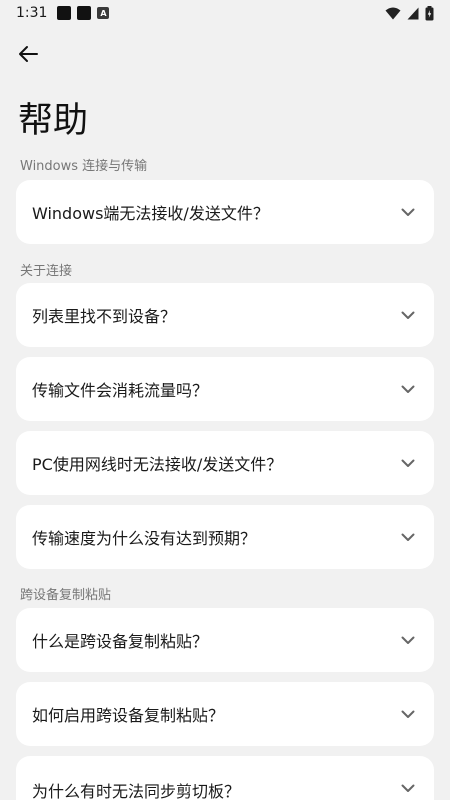  What do you see at coordinates (66, 595) in the screenshot?
I see `section-label-clipboard: 跨设备复制粘贴` at bounding box center [66, 595].